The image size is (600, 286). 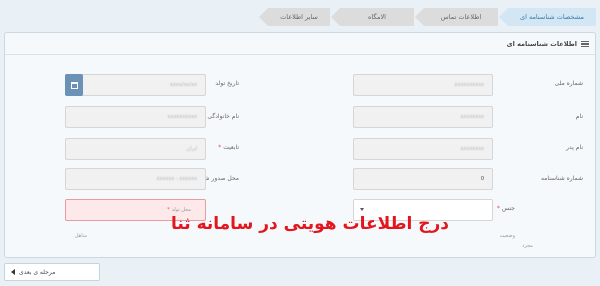 I want to click on birth-date-label: تاریخ تولد, so click(x=227, y=83).